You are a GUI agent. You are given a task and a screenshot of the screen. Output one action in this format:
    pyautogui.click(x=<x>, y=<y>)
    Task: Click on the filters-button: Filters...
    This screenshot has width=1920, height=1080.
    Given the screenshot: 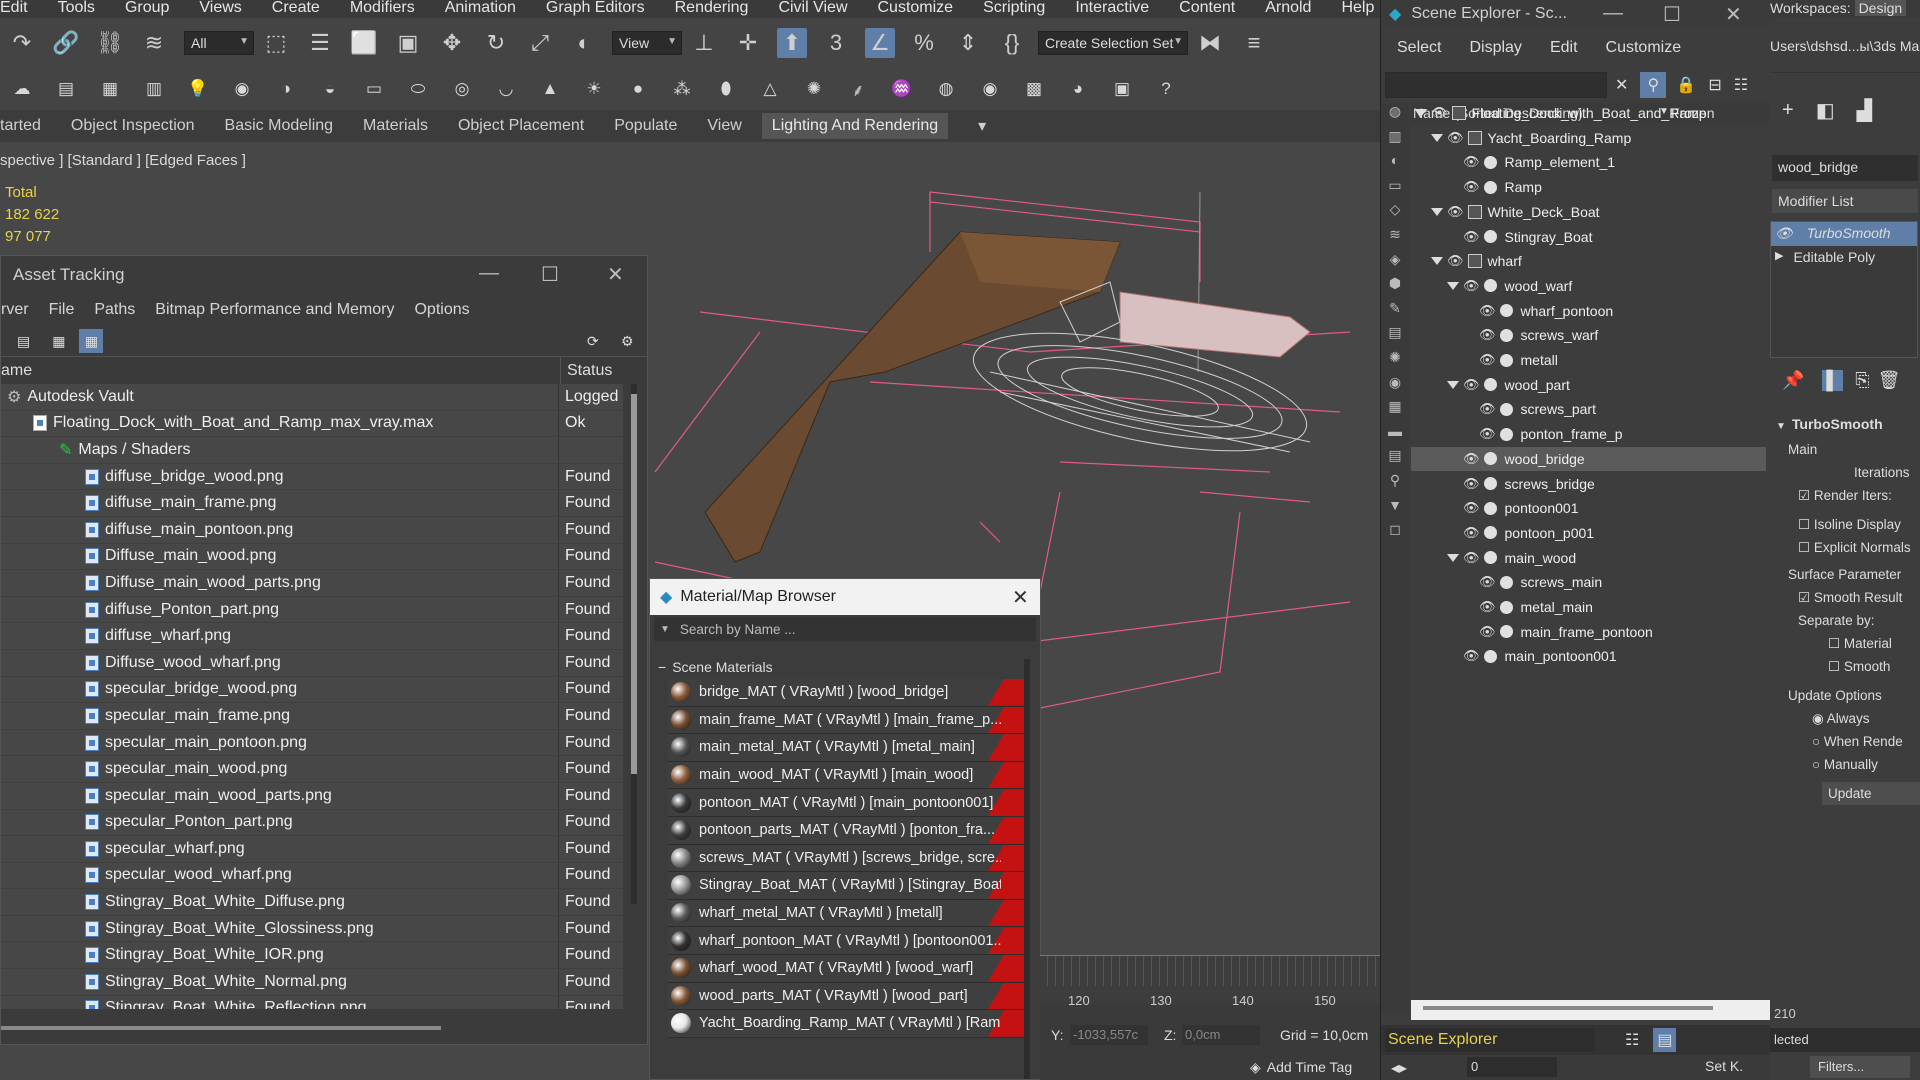 What is the action you would take?
    pyautogui.click(x=1860, y=1067)
    